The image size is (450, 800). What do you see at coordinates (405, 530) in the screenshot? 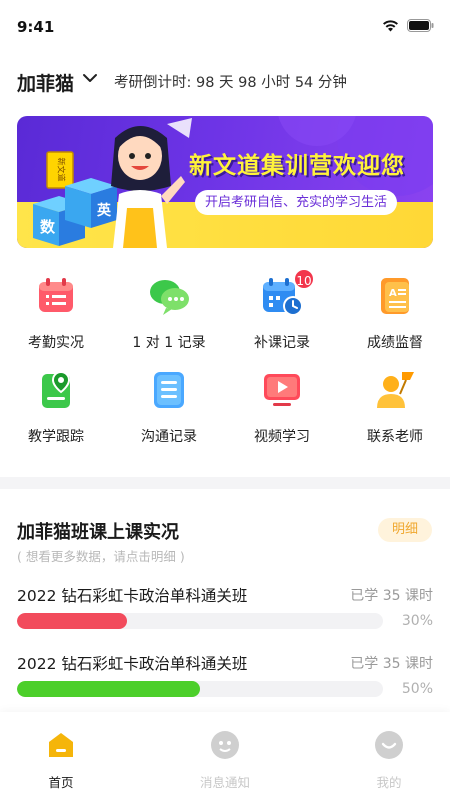
I see `detail-button: 明细` at bounding box center [405, 530].